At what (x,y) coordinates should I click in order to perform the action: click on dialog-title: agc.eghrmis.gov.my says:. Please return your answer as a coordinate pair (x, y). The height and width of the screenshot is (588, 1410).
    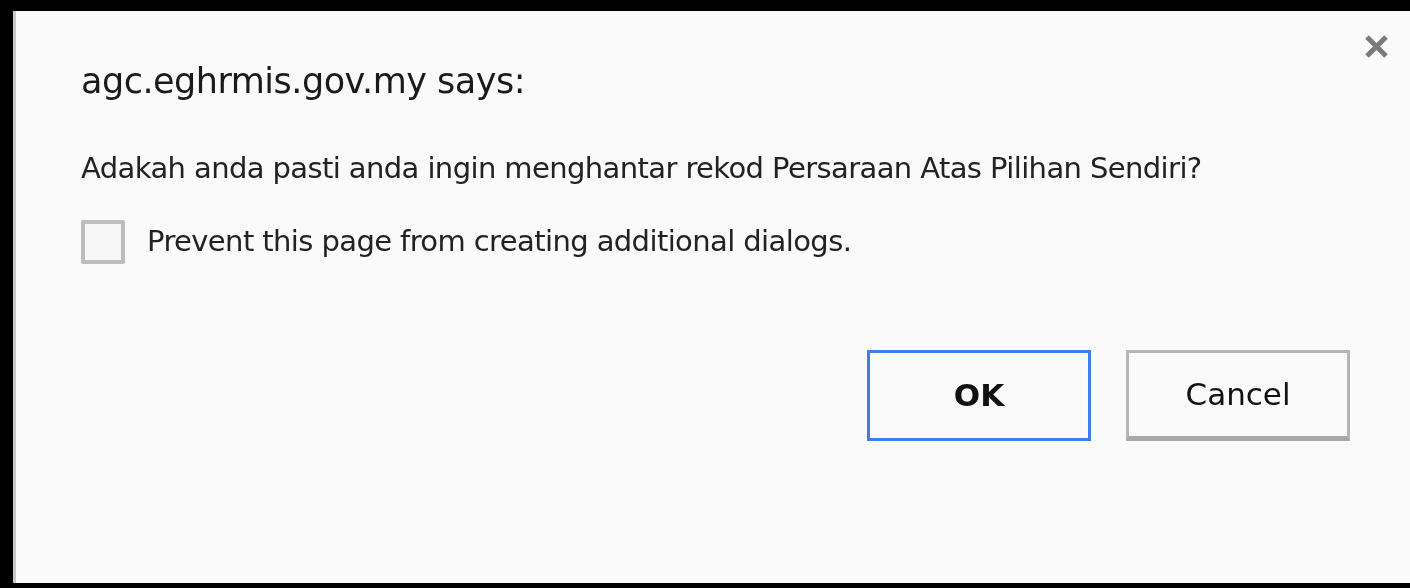
    Looking at the image, I should click on (304, 81).